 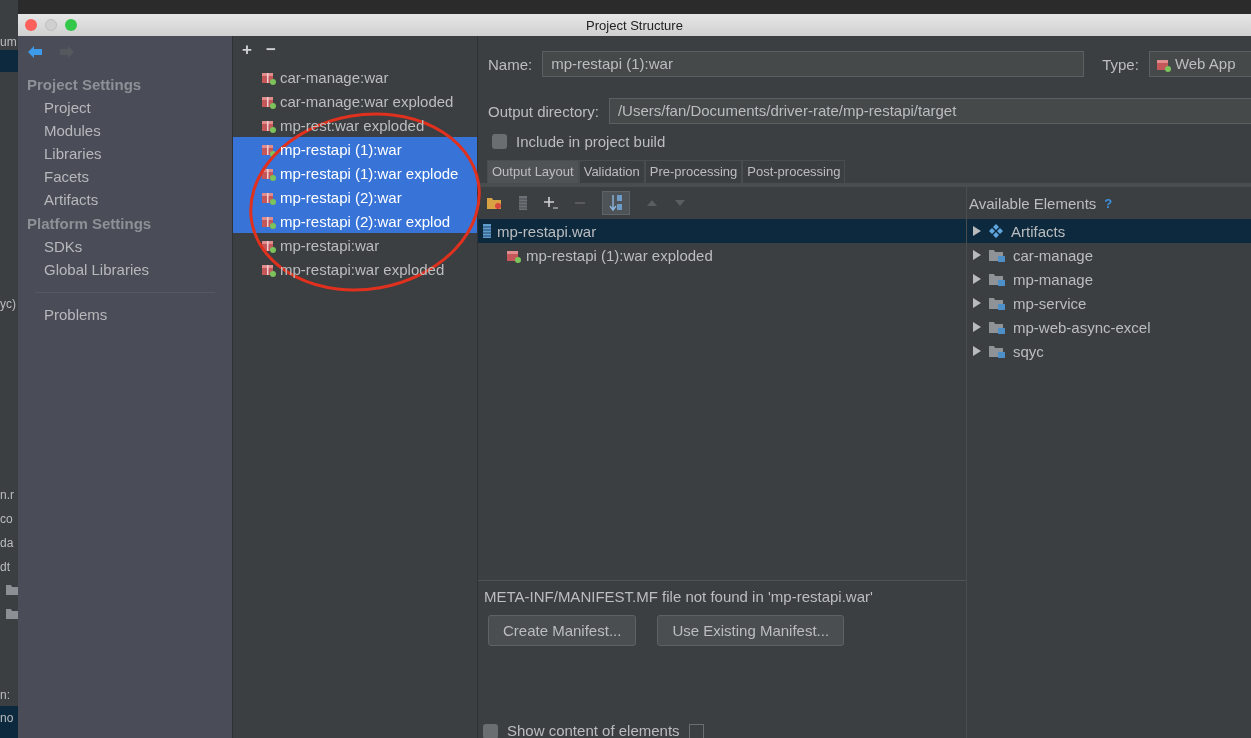 What do you see at coordinates (693, 171) in the screenshot?
I see `tab: Pre-processing` at bounding box center [693, 171].